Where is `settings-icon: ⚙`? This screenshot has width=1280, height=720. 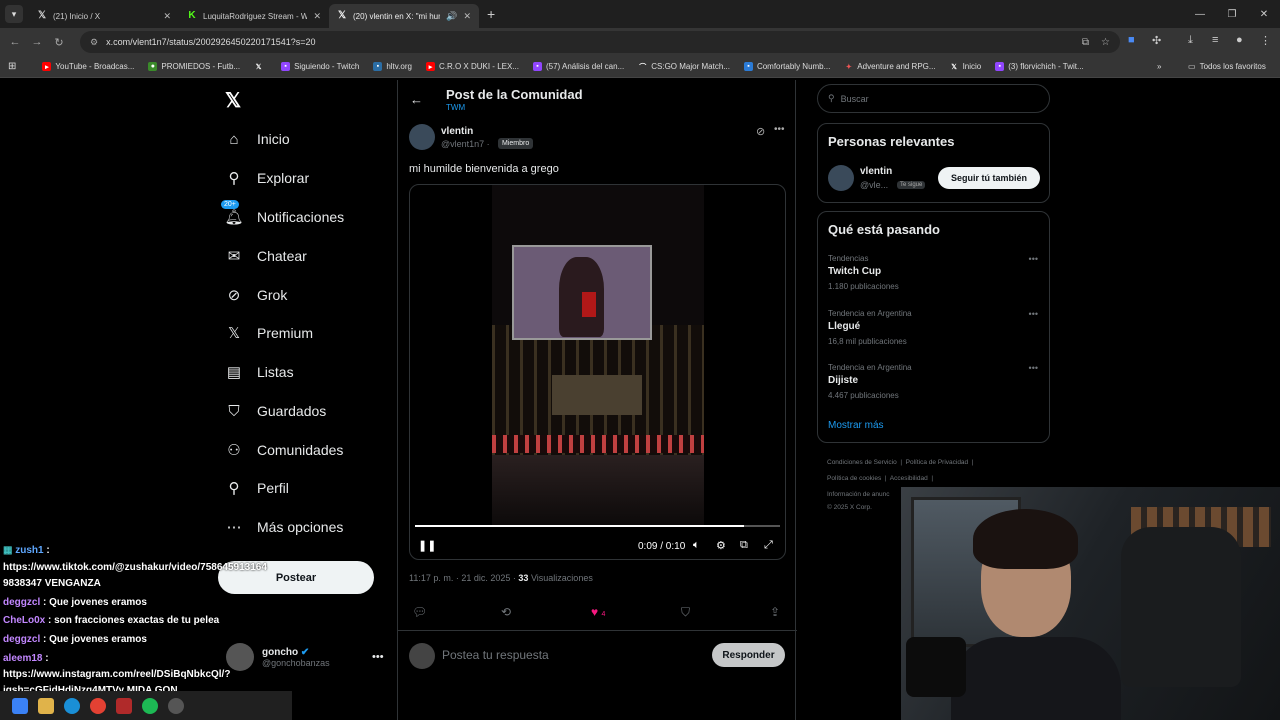
settings-icon: ⚙ is located at coordinates (721, 545).